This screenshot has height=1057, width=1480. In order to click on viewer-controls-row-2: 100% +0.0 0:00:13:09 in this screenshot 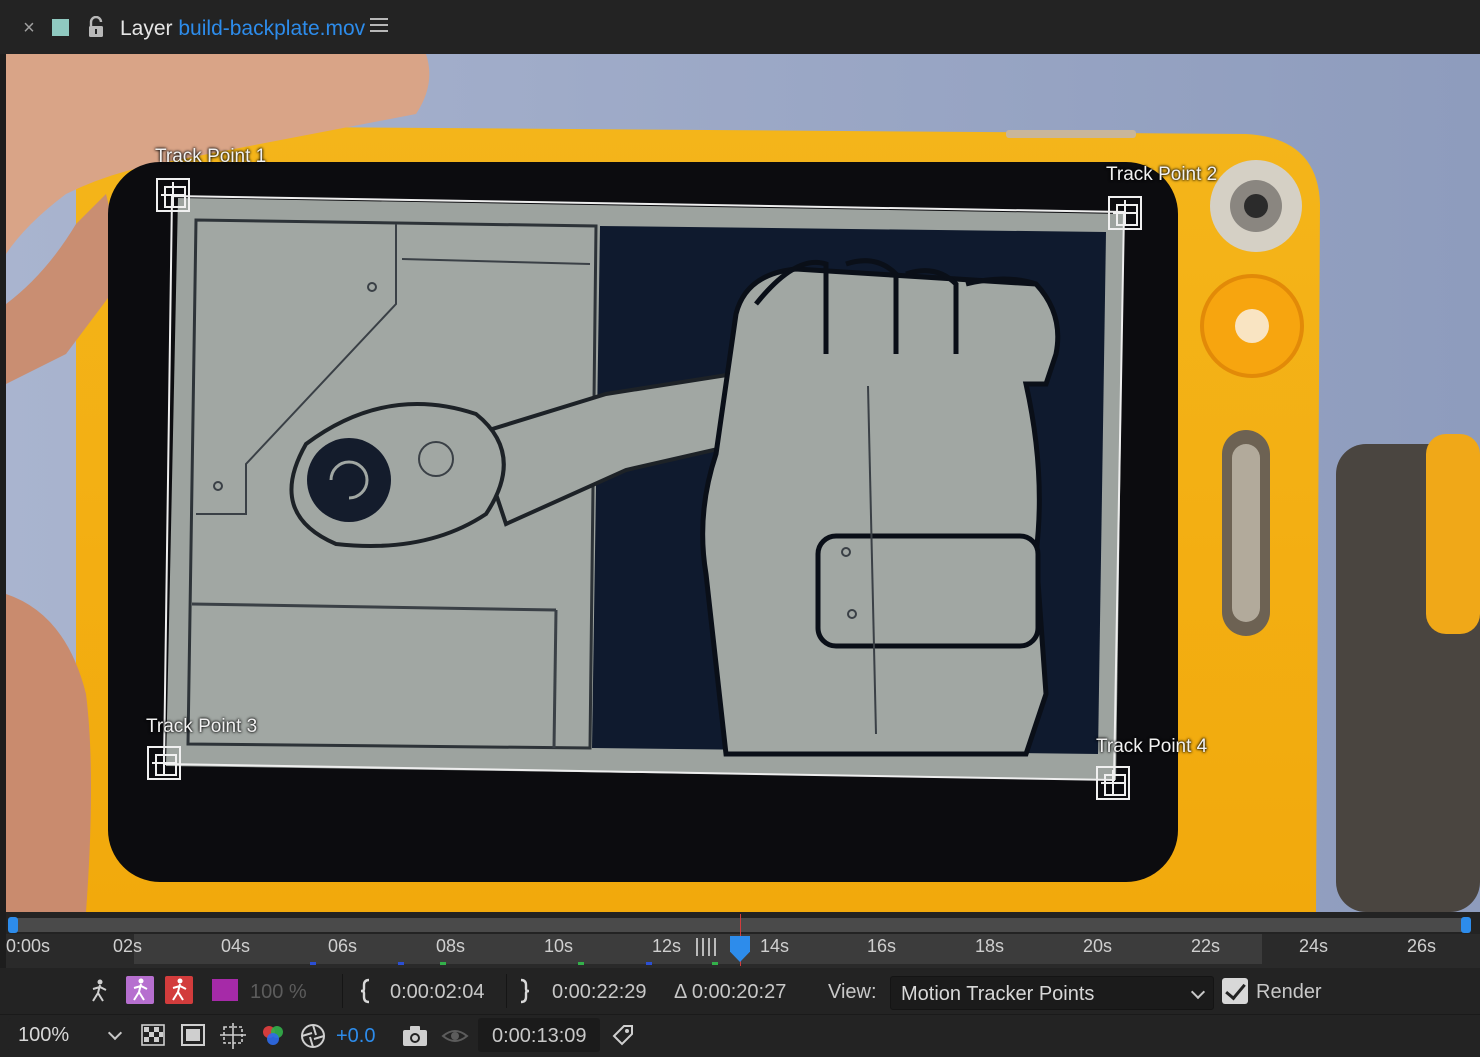, I will do `click(740, 1035)`.